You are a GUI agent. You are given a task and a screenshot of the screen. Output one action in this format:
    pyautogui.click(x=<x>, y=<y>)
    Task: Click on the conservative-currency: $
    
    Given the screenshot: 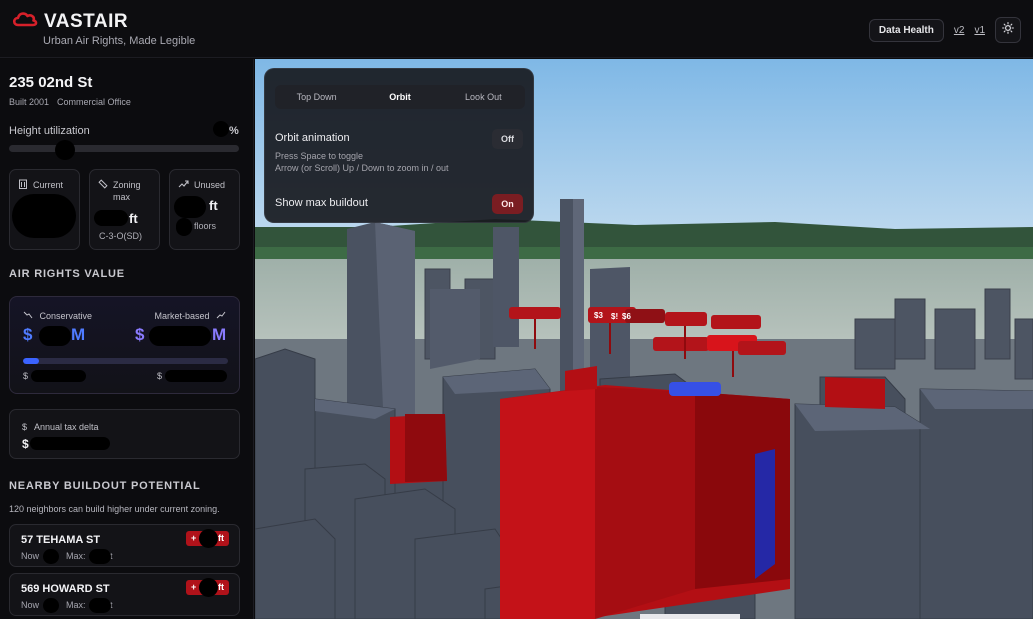 What is the action you would take?
    pyautogui.click(x=28, y=334)
    